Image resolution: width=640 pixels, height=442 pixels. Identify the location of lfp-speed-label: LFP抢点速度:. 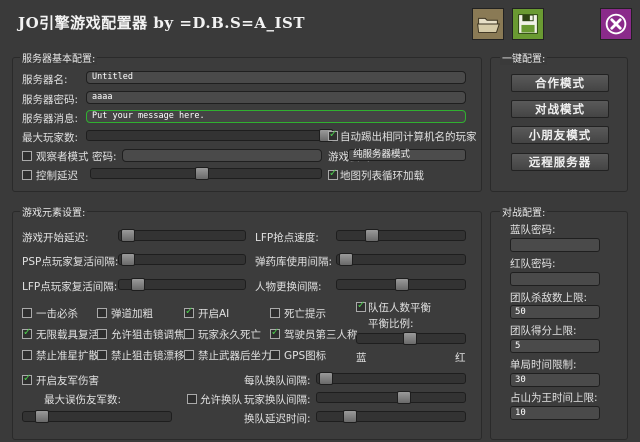
(287, 238).